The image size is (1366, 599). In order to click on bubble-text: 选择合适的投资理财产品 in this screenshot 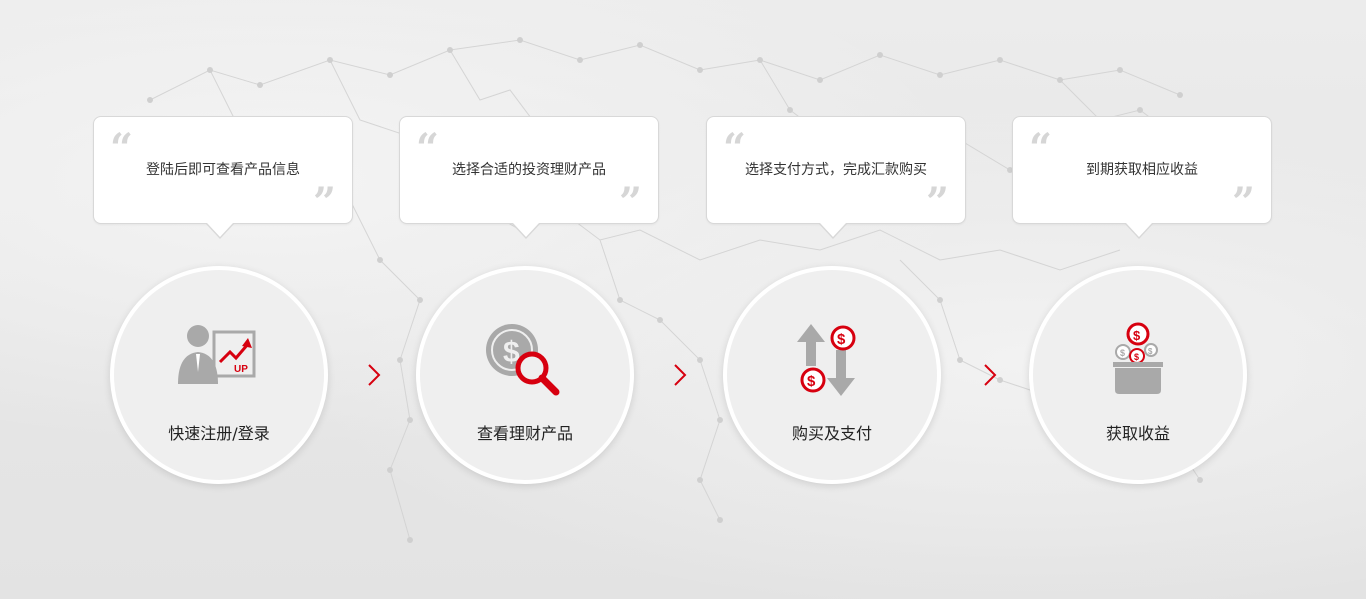, I will do `click(529, 170)`.